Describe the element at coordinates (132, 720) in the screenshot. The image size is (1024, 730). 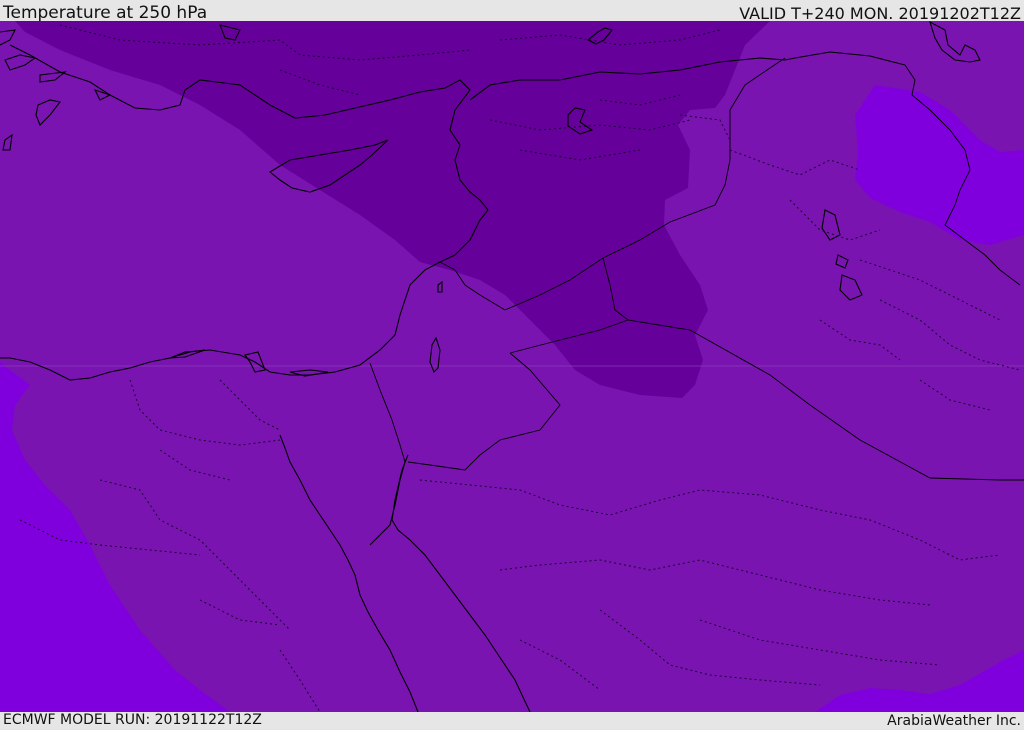
I see `model-run-label: ECMWF MODEL RUN: 20191122T12Z` at that location.